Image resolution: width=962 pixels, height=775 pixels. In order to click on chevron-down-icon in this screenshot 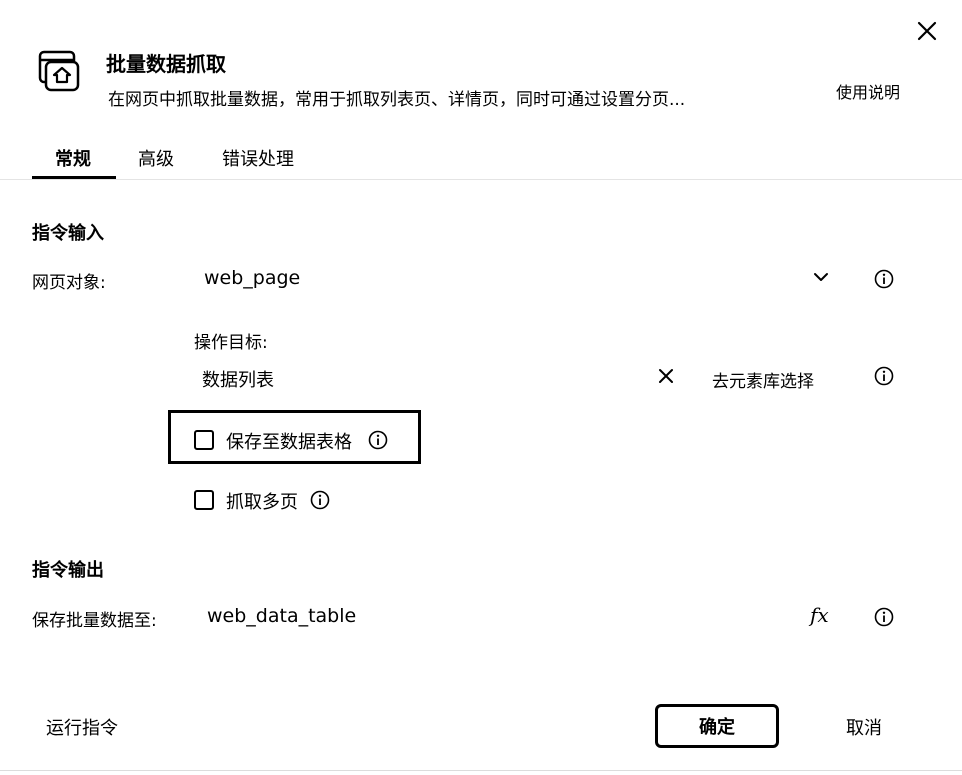, I will do `click(821, 277)`.